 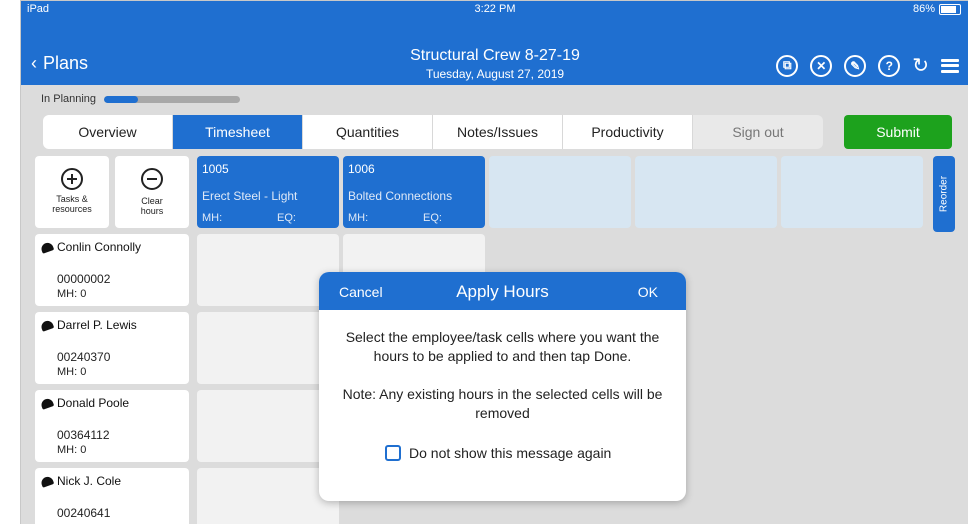 I want to click on dialog-header: Cancel Apply Hours OK, so click(x=502, y=291).